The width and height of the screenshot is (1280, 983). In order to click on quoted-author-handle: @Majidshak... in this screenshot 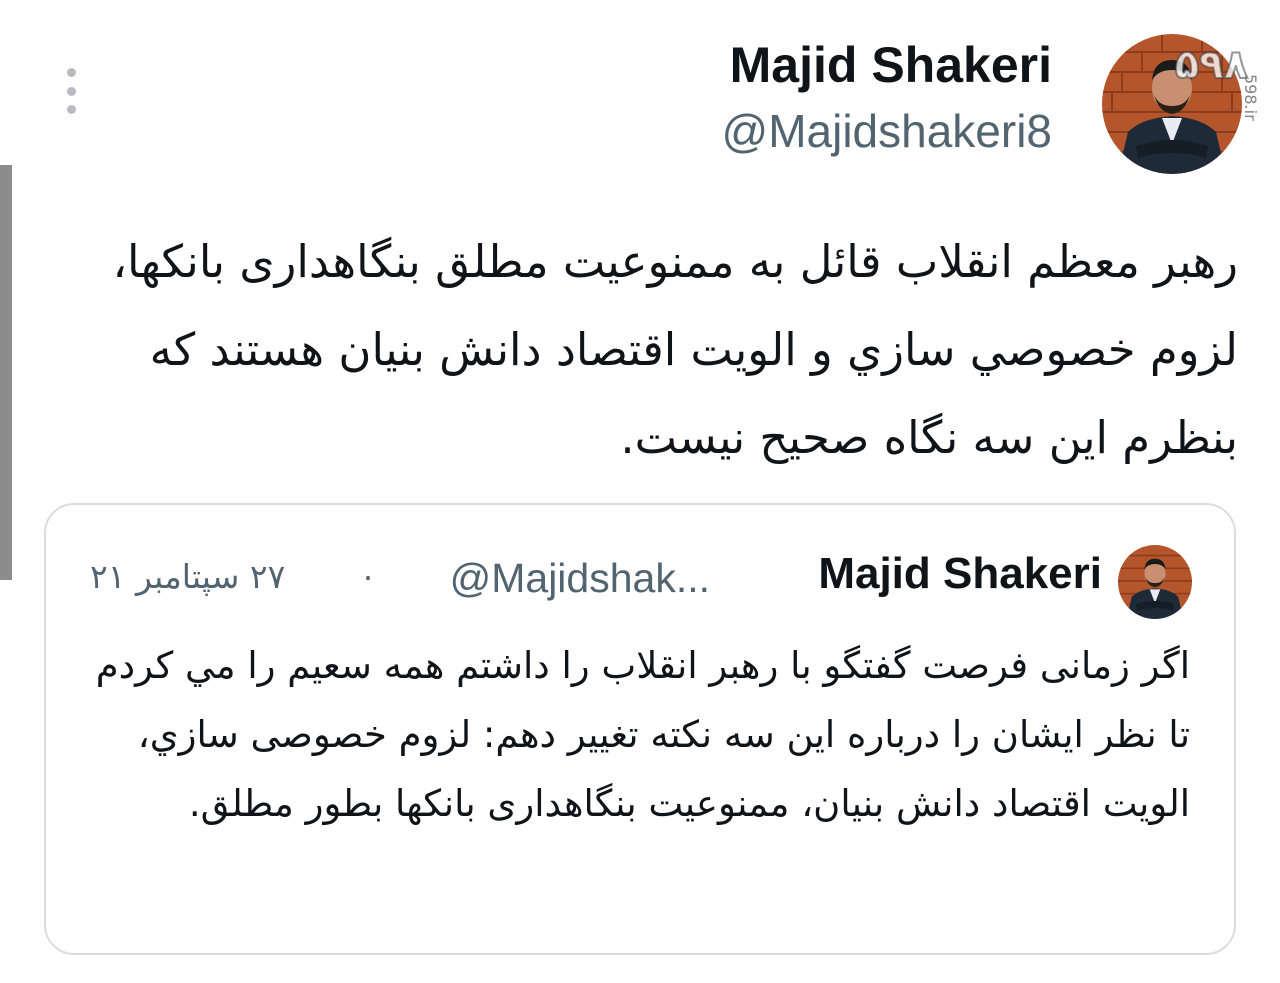, I will do `click(579, 578)`.